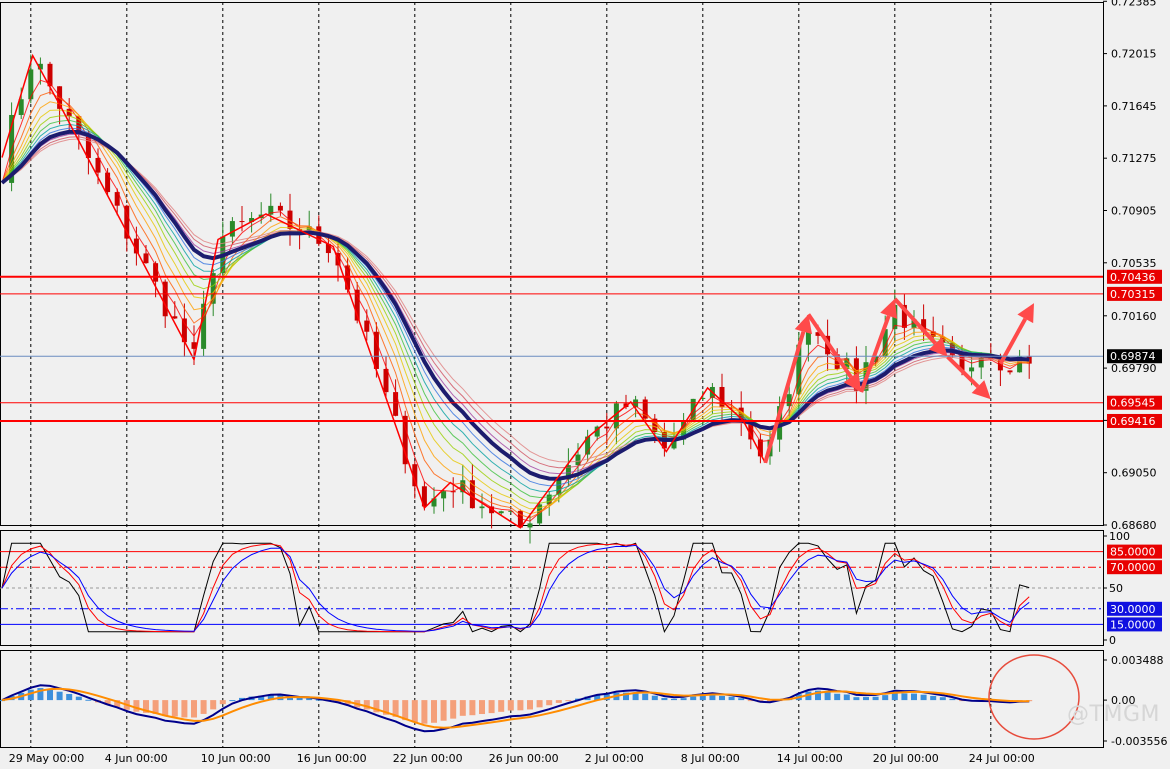 Image resolution: width=1170 pixels, height=769 pixels. Describe the element at coordinates (829, 346) in the screenshot. I see `trend-arrow-shaft` at that location.